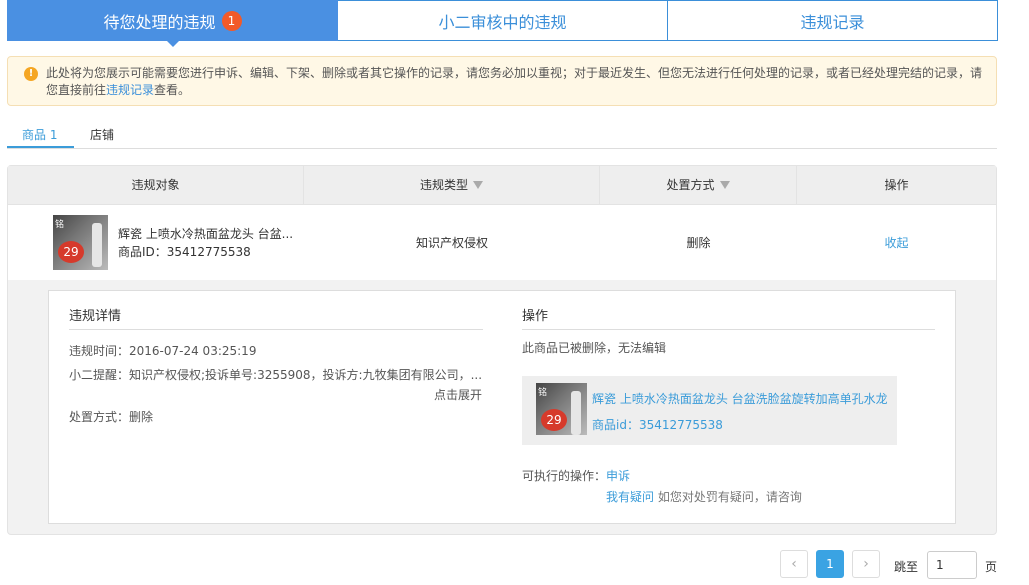 The height and width of the screenshot is (585, 1029). Describe the element at coordinates (231, 20) in the screenshot. I see `count-badge: 1` at that location.